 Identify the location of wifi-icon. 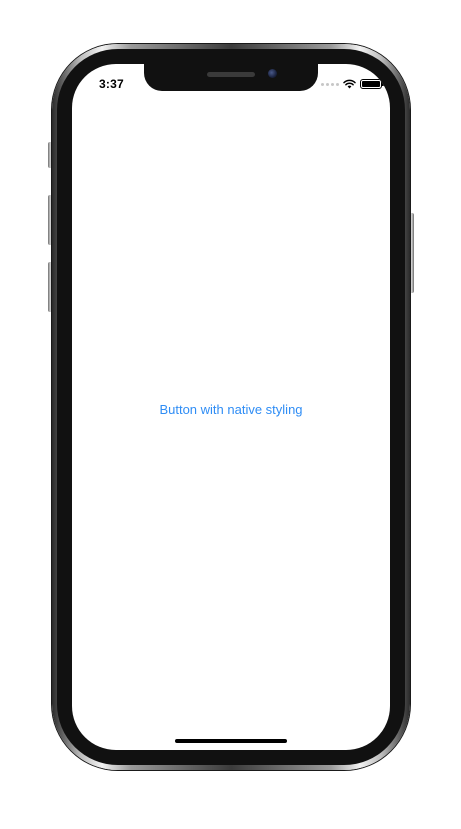
(349, 84).